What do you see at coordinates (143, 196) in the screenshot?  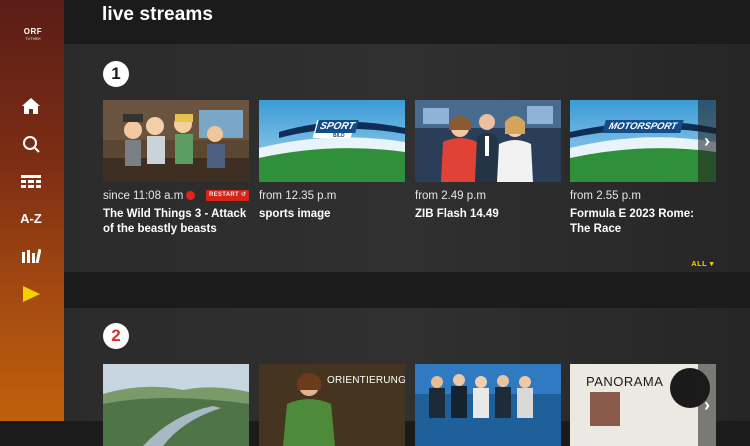 I see `card-time: since 11:08 a.m` at bounding box center [143, 196].